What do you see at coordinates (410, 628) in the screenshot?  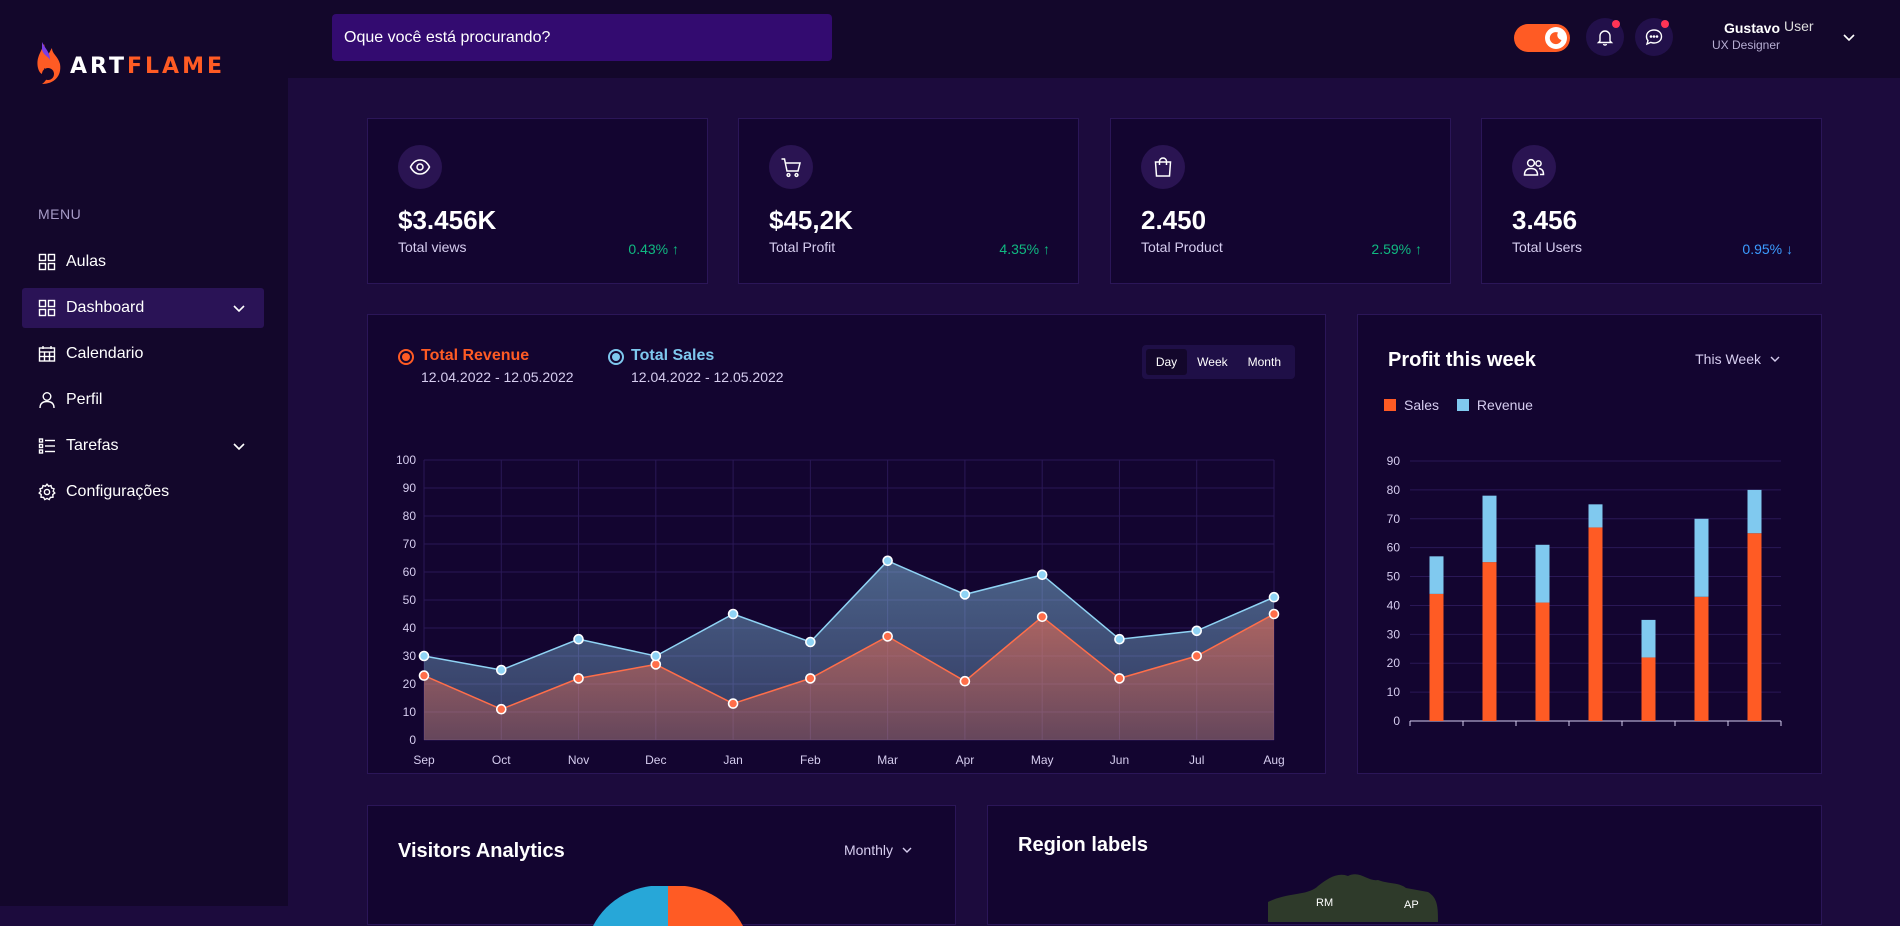 I see `y-tick-label: 40` at bounding box center [410, 628].